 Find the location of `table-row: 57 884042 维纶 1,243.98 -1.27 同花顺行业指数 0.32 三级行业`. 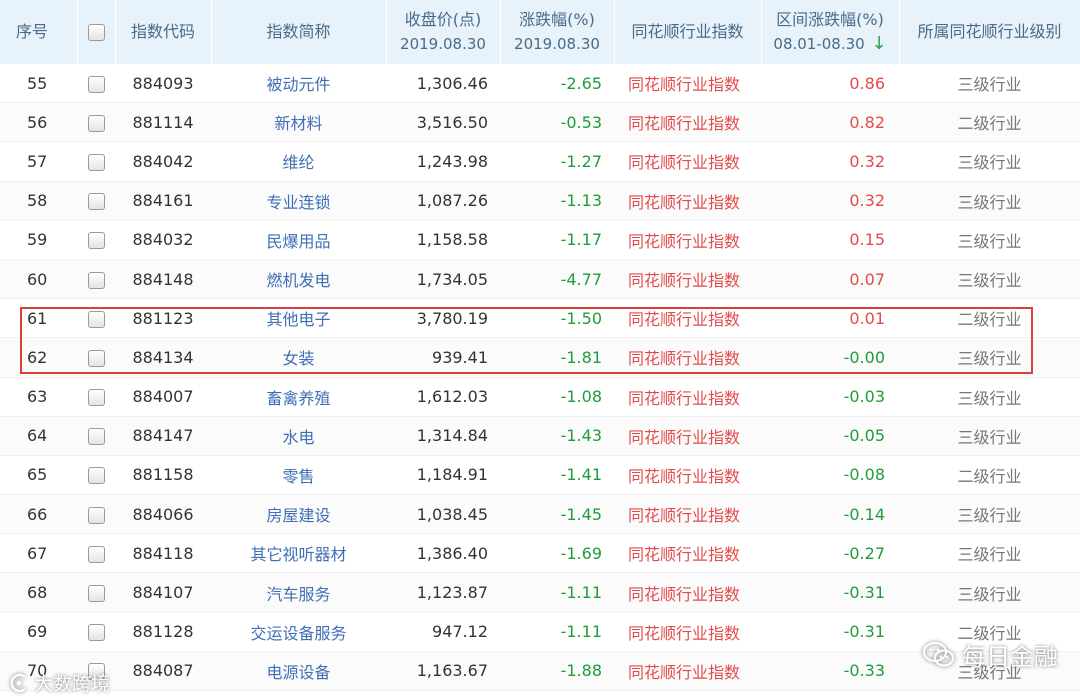

table-row: 57 884042 维纶 1,243.98 -1.27 同花顺行业指数 0.32 三级行业 is located at coordinates (540, 161).